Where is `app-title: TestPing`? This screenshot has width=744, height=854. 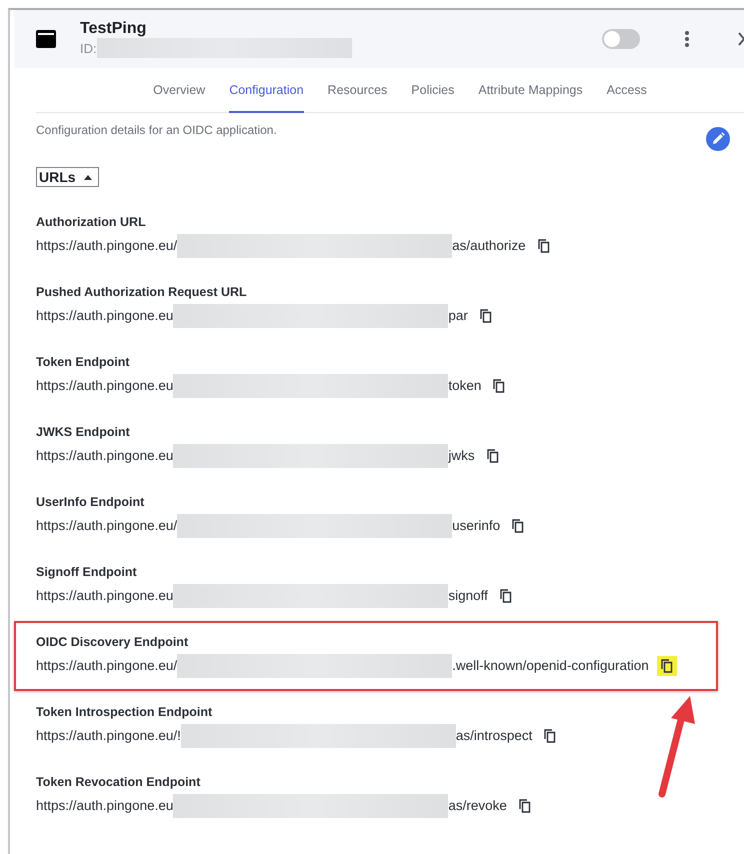
app-title: TestPing is located at coordinates (114, 29).